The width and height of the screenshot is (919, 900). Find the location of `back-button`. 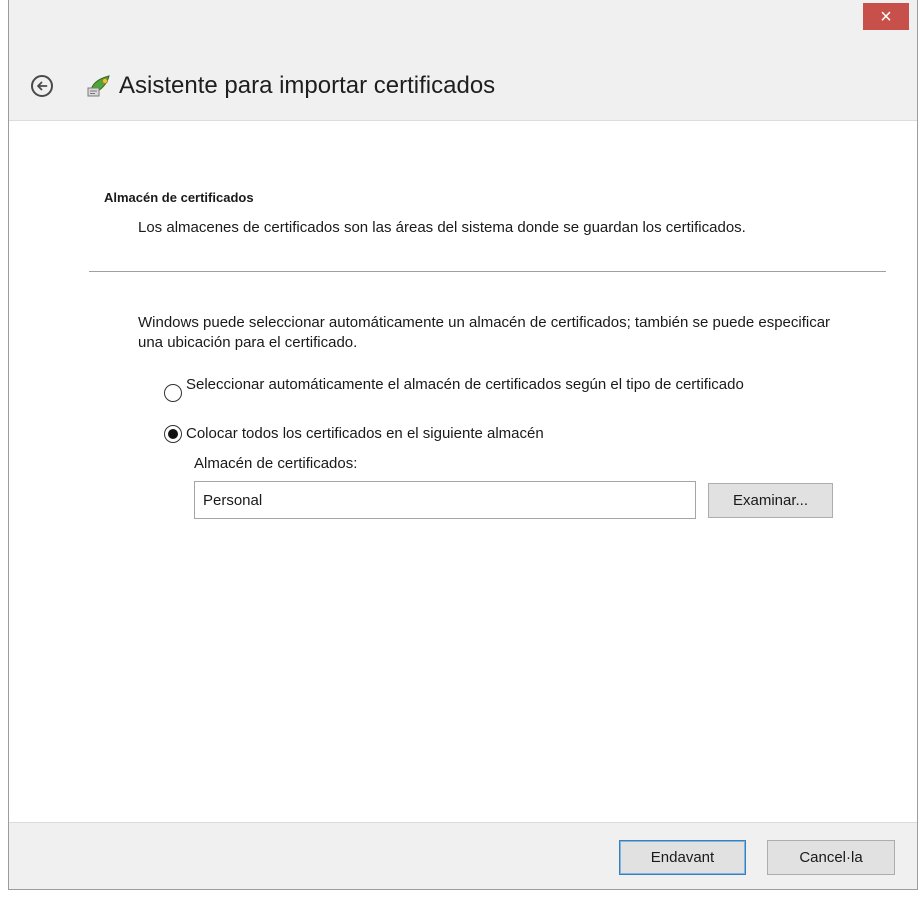

back-button is located at coordinates (42, 86).